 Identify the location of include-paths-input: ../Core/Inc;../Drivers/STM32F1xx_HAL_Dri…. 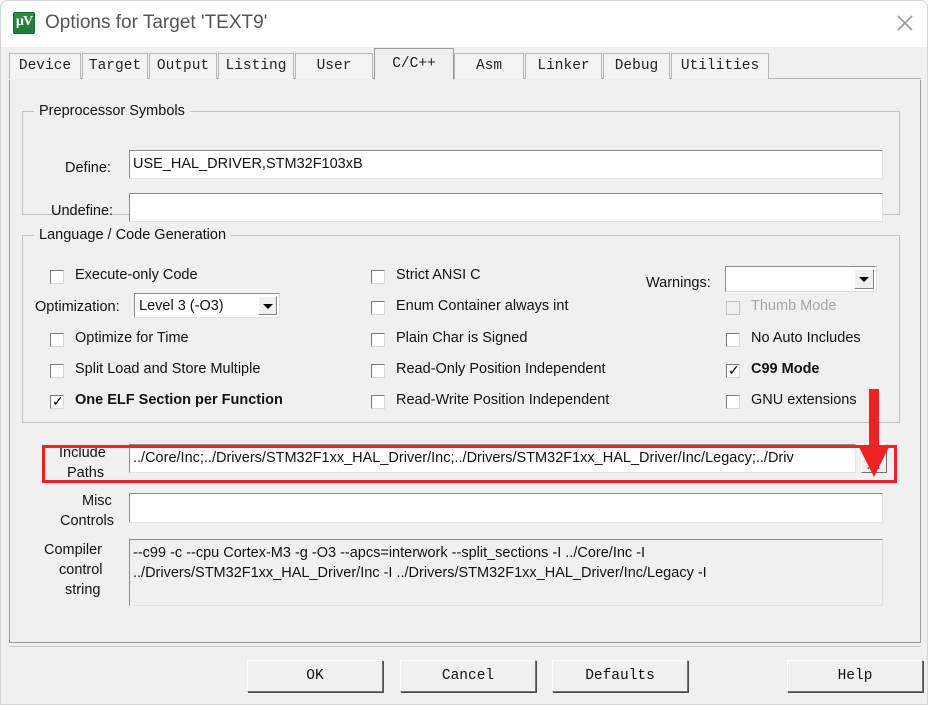
(492, 458).